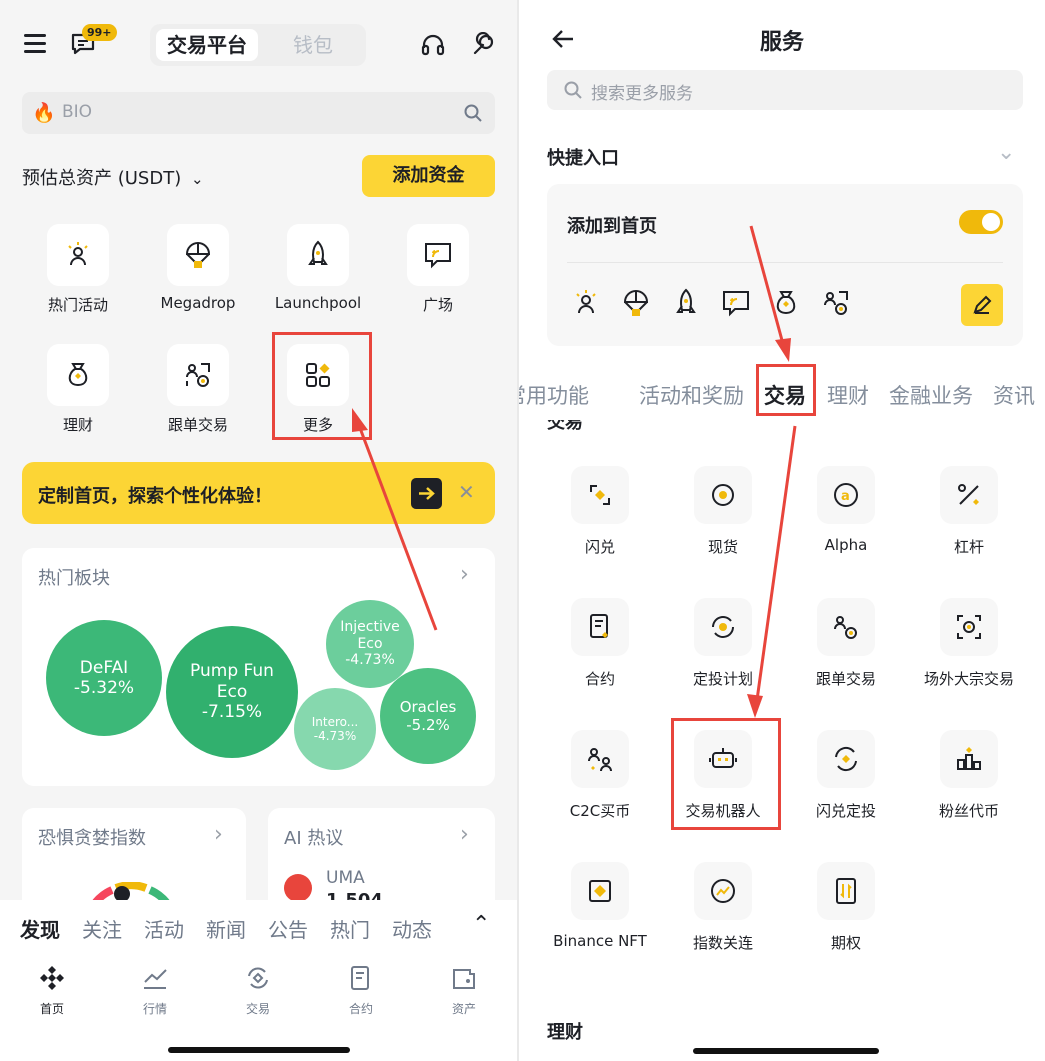 The width and height of the screenshot is (1045, 1061). I want to click on sector-bubble: Oracles -5.2%, so click(428, 716).